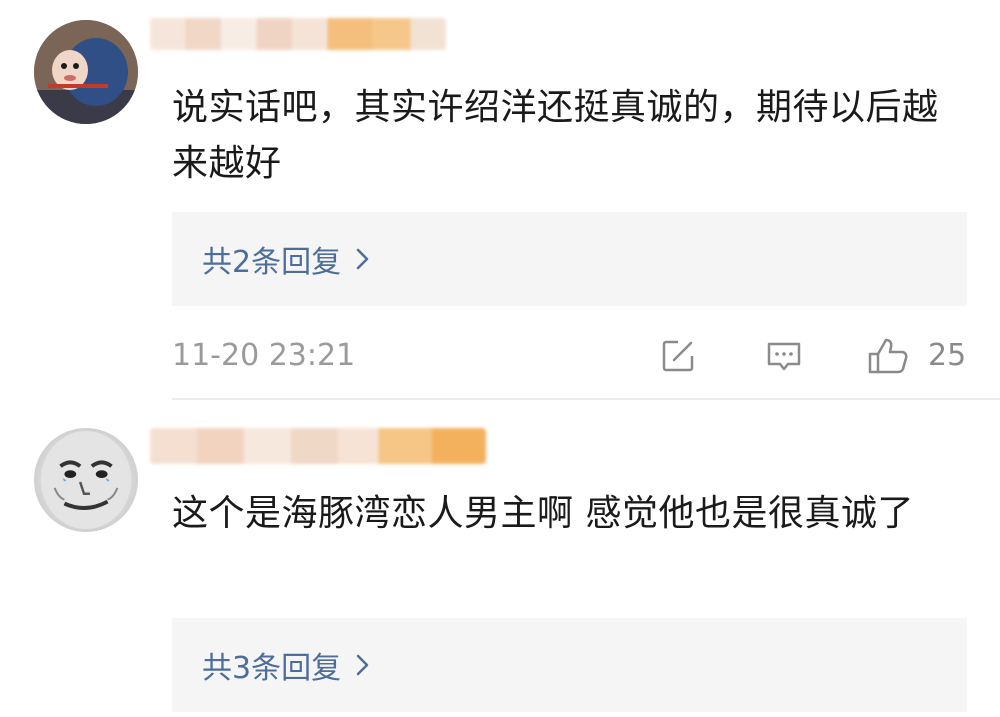 This screenshot has width=1000, height=717. What do you see at coordinates (272, 668) in the screenshot?
I see `replies-count-label: 共3条回复` at bounding box center [272, 668].